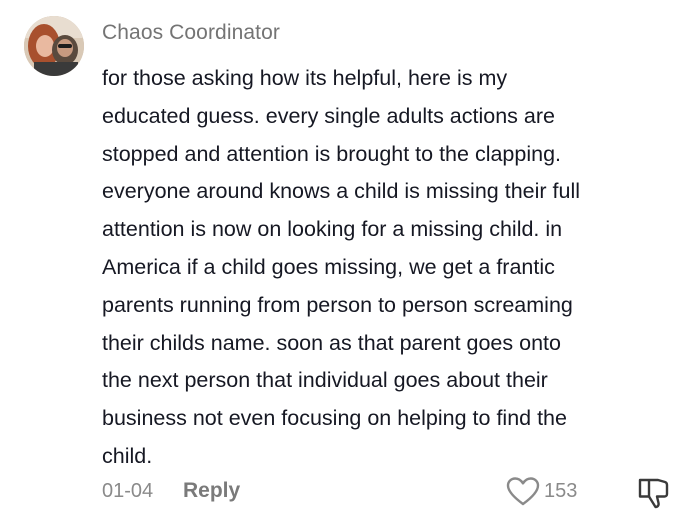 This screenshot has width=700, height=521. I want to click on heart-icon, so click(523, 491).